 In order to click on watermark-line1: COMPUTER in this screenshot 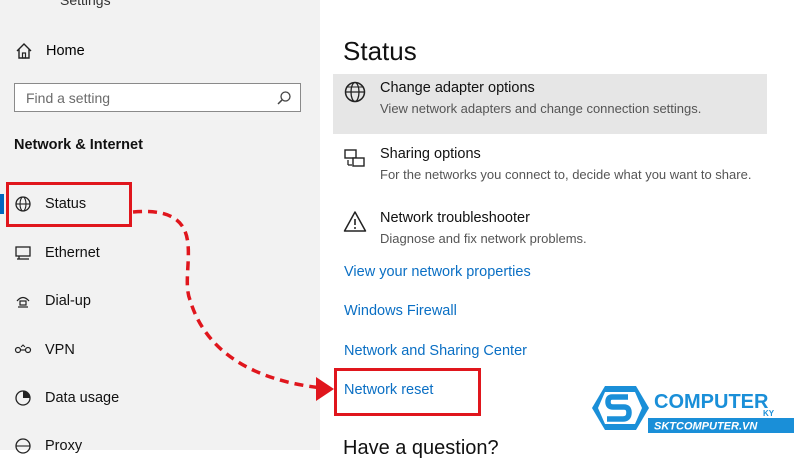, I will do `click(711, 402)`.